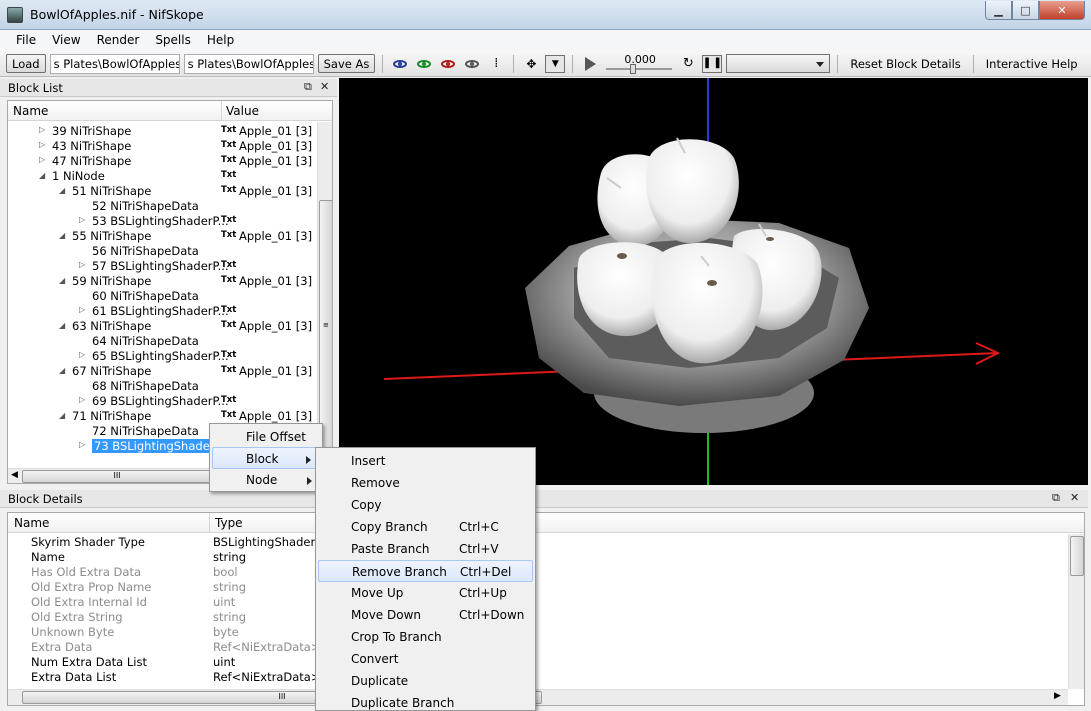 This screenshot has height=711, width=1091. I want to click on submenu-convert: Convert, so click(425, 659).